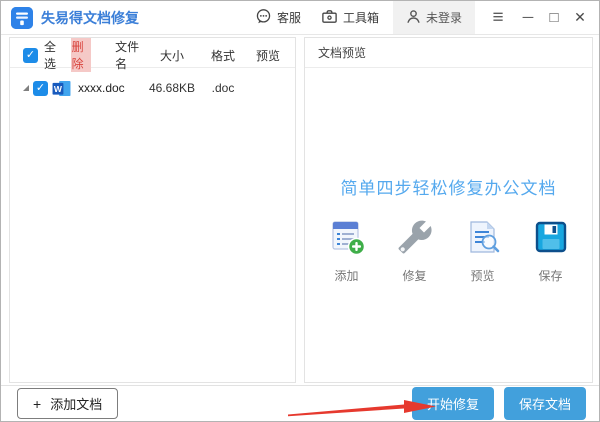 The width and height of the screenshot is (600, 422). I want to click on footer: + 添加文档 开始修复 保存文档, so click(300, 403).